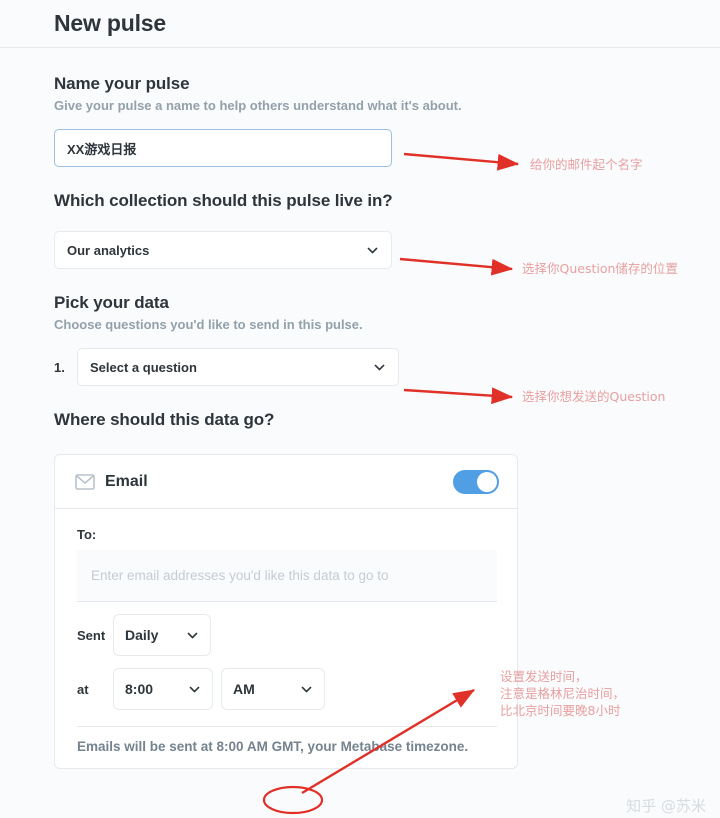 The height and width of the screenshot is (818, 720). Describe the element at coordinates (244, 689) in the screenshot. I see `meridiem-value: AM` at that location.